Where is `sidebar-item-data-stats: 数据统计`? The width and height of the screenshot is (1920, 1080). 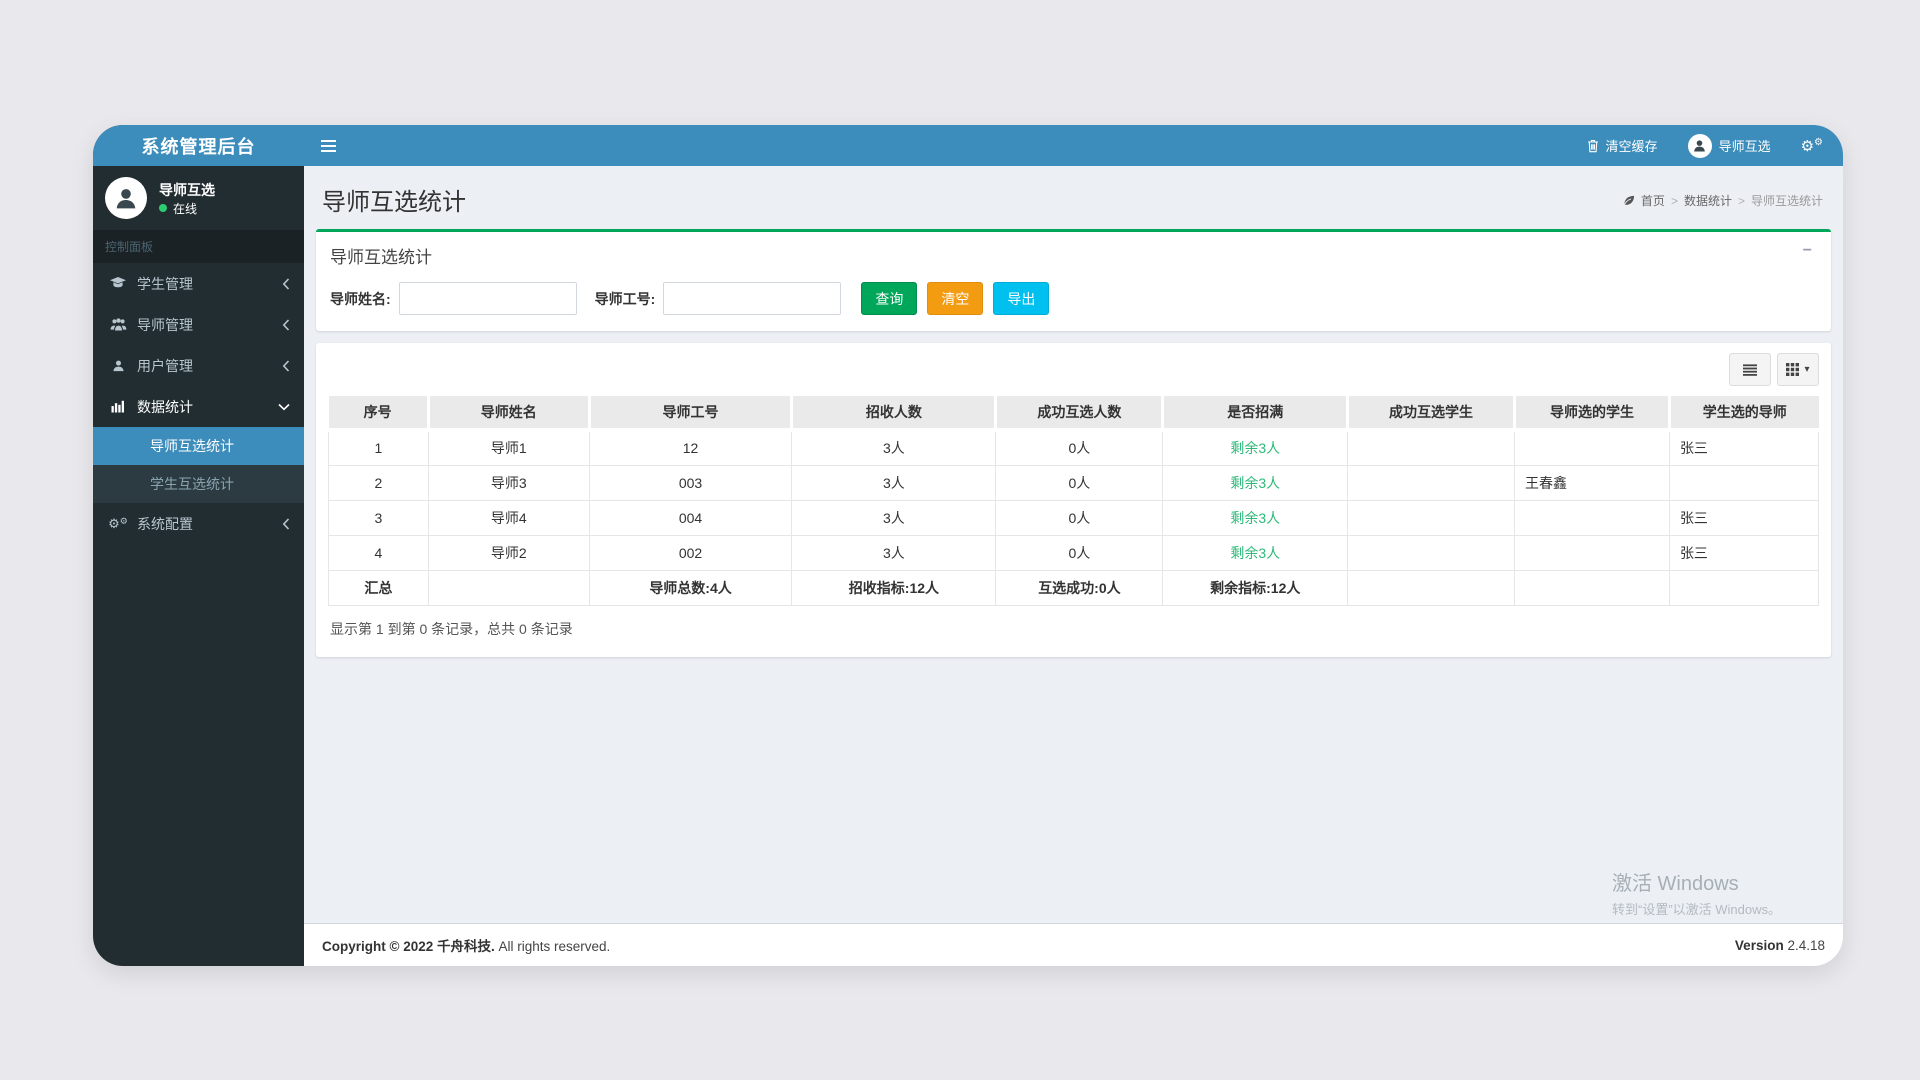
sidebar-item-data-stats: 数据统计 is located at coordinates (198, 406).